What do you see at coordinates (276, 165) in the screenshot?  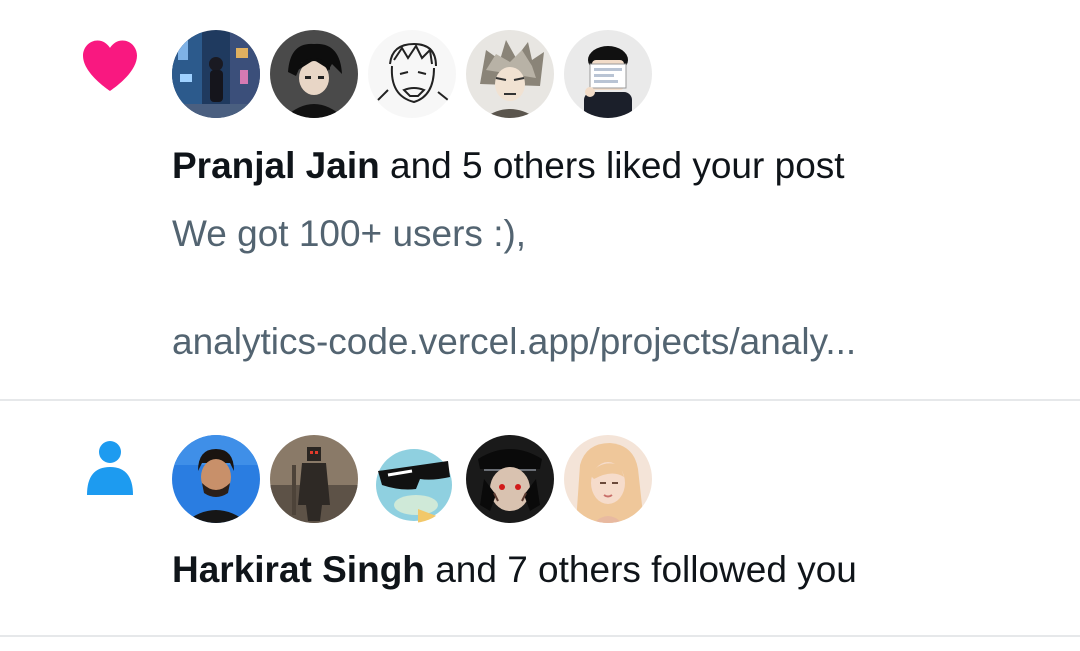 I see `actor-name: Pranjal Jain` at bounding box center [276, 165].